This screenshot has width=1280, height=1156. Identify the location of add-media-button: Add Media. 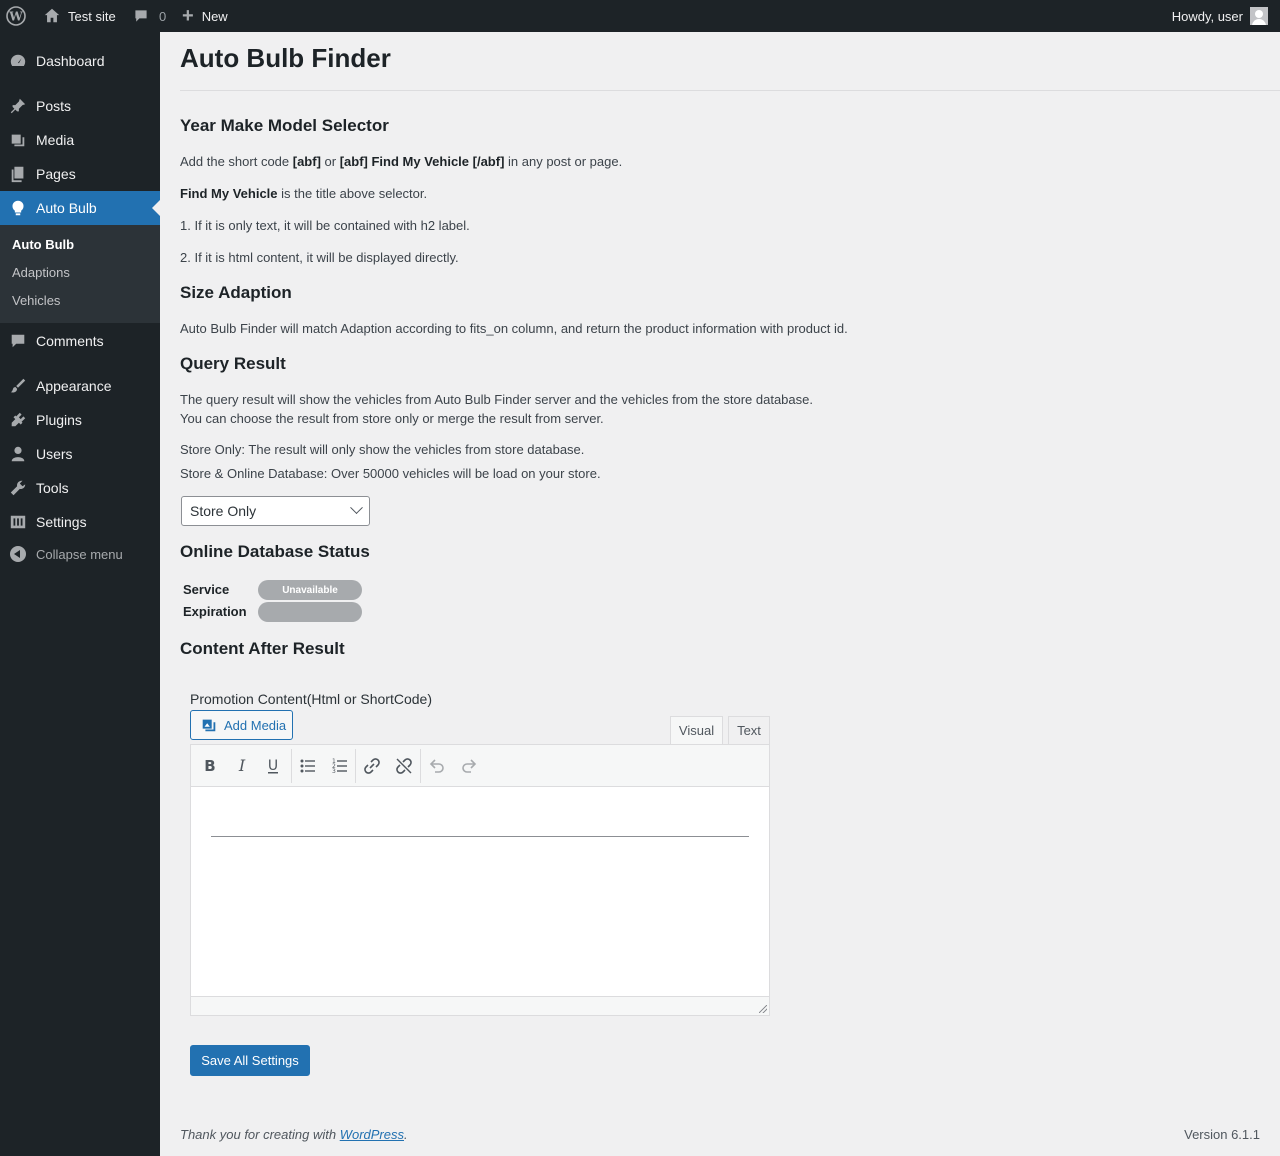
(241, 725).